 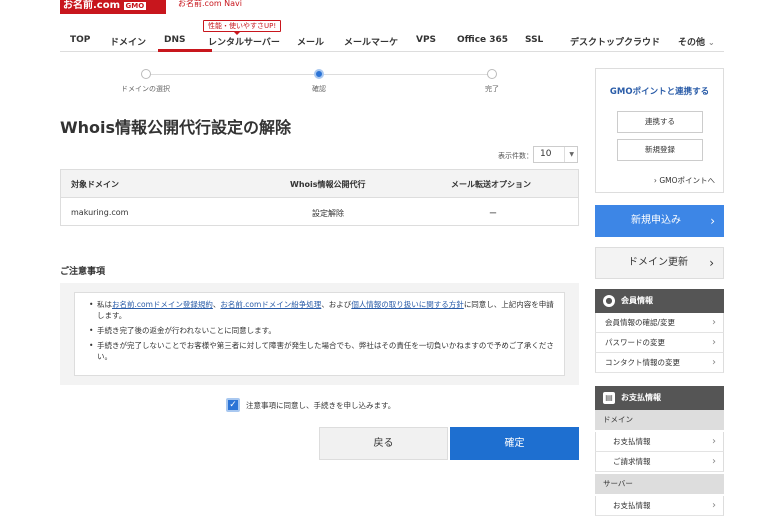 I want to click on sidebar-item-label: パスワードの変更, so click(x=635, y=342).